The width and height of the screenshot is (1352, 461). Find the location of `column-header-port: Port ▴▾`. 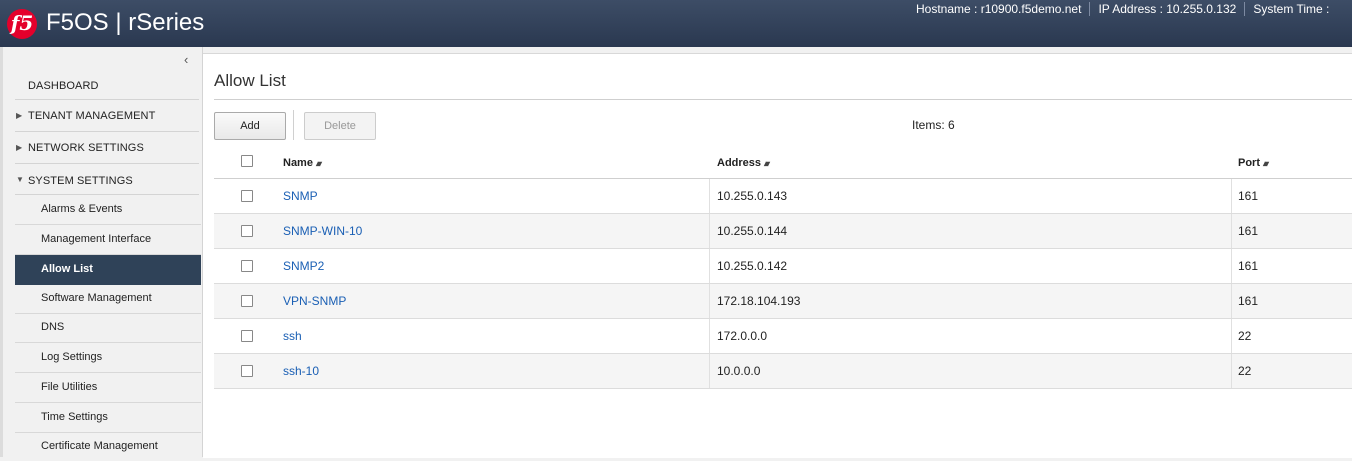

column-header-port: Port ▴▾ is located at coordinates (1253, 163).